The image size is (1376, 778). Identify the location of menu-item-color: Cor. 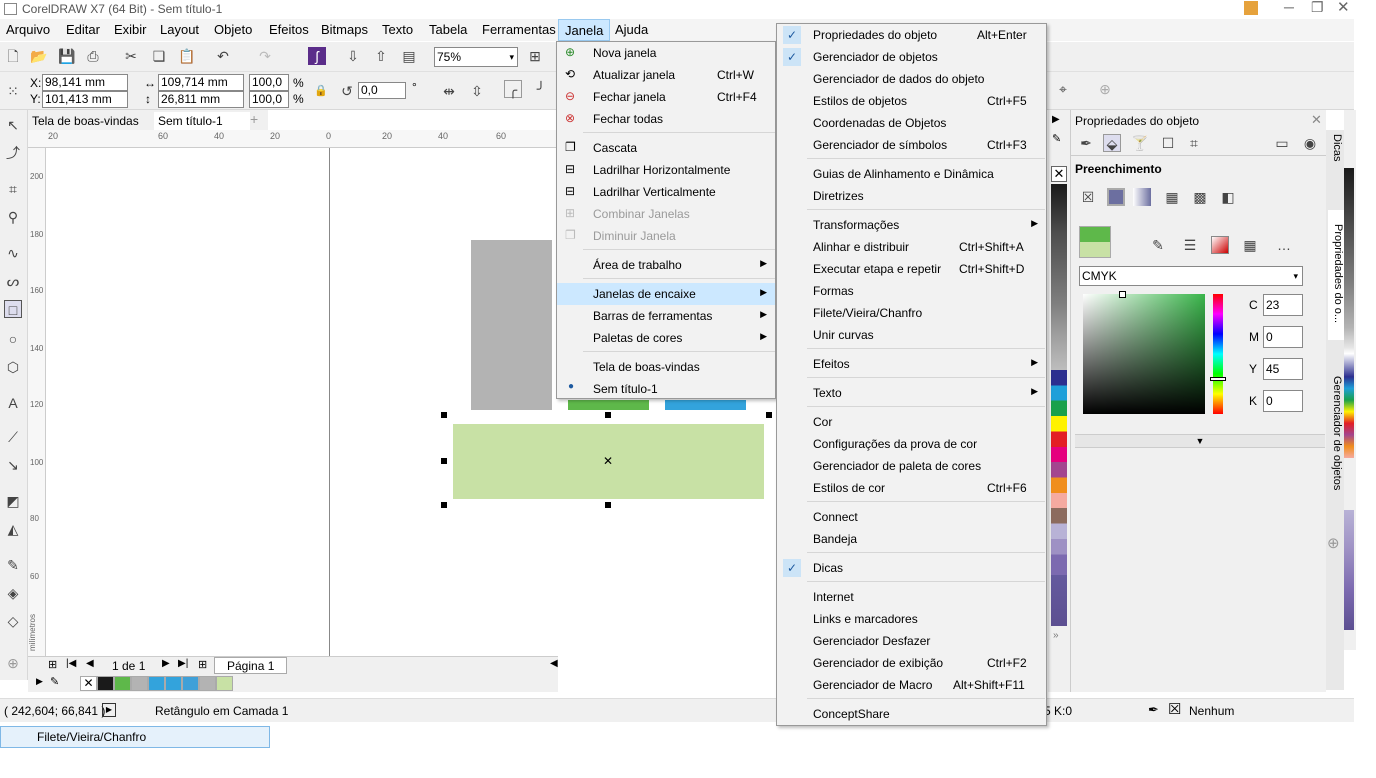
(911, 422).